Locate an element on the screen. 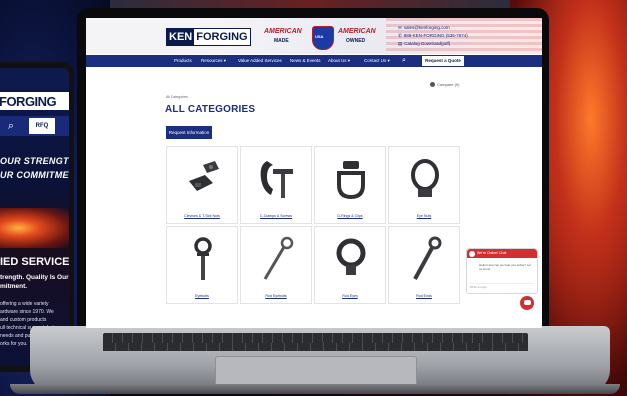  category-label: Rod Eyes is located at coordinates (350, 296).